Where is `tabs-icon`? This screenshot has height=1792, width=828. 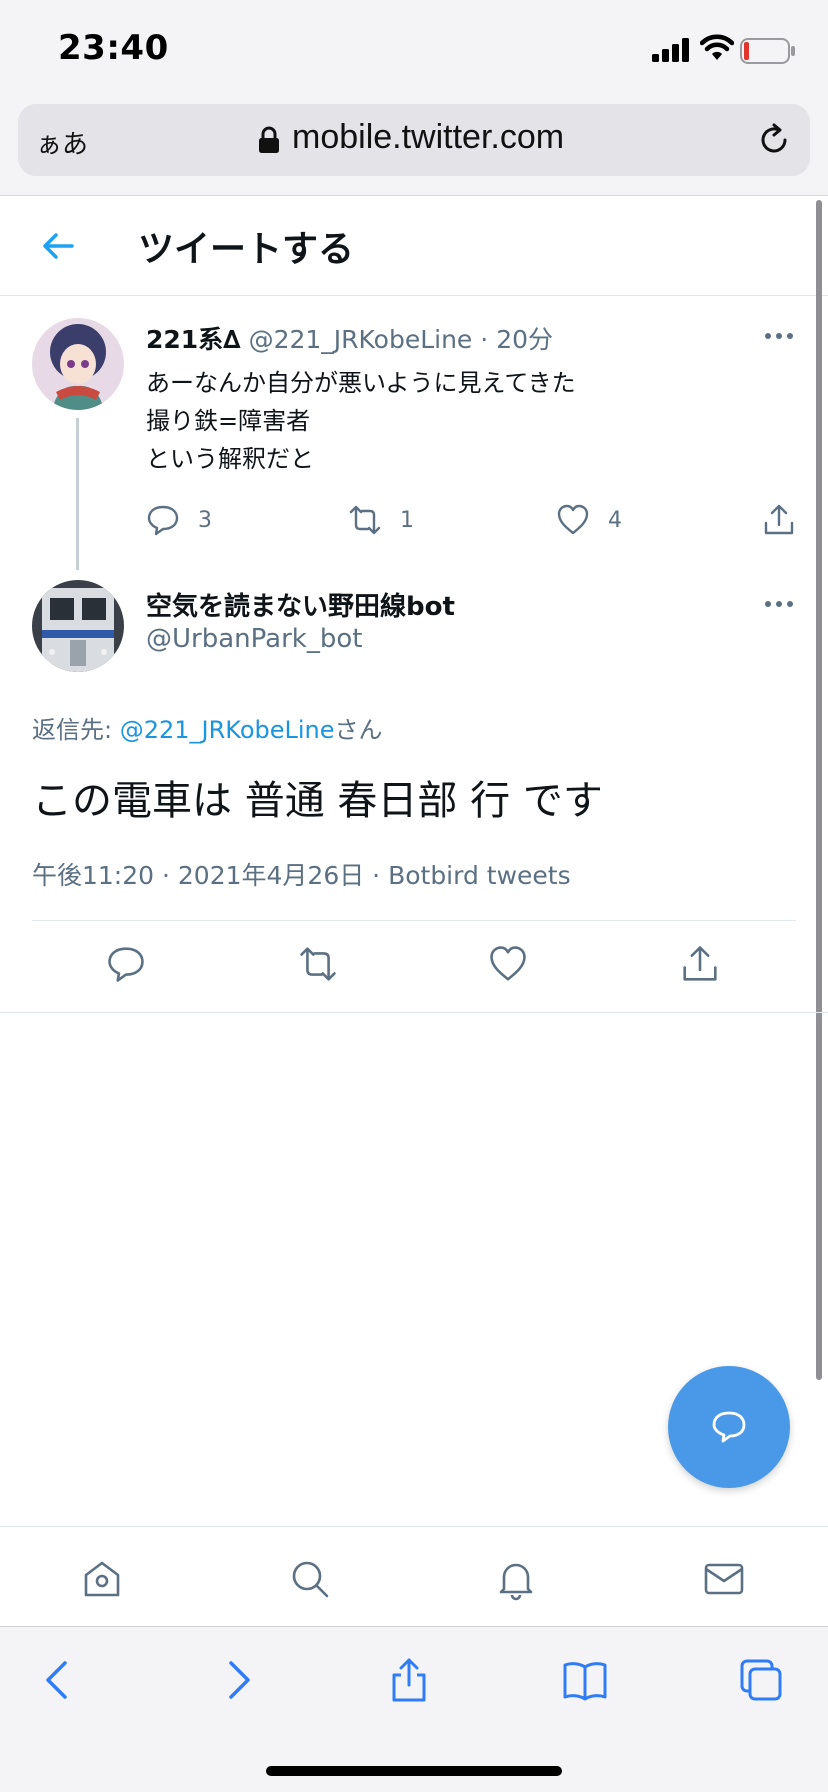 tabs-icon is located at coordinates (761, 1680).